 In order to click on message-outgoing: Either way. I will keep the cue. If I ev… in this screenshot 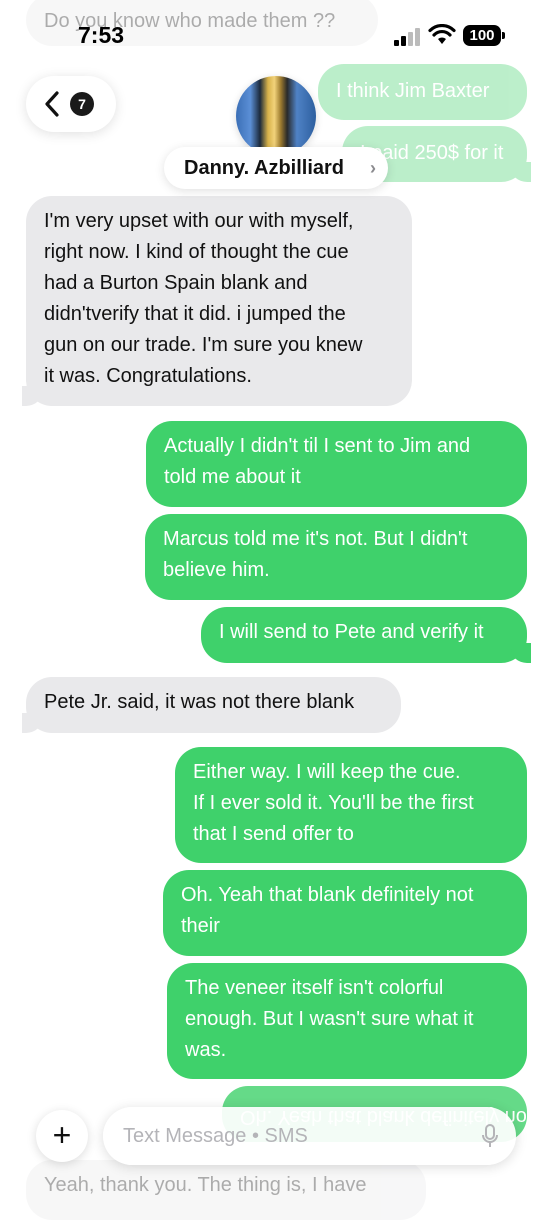, I will do `click(351, 805)`.